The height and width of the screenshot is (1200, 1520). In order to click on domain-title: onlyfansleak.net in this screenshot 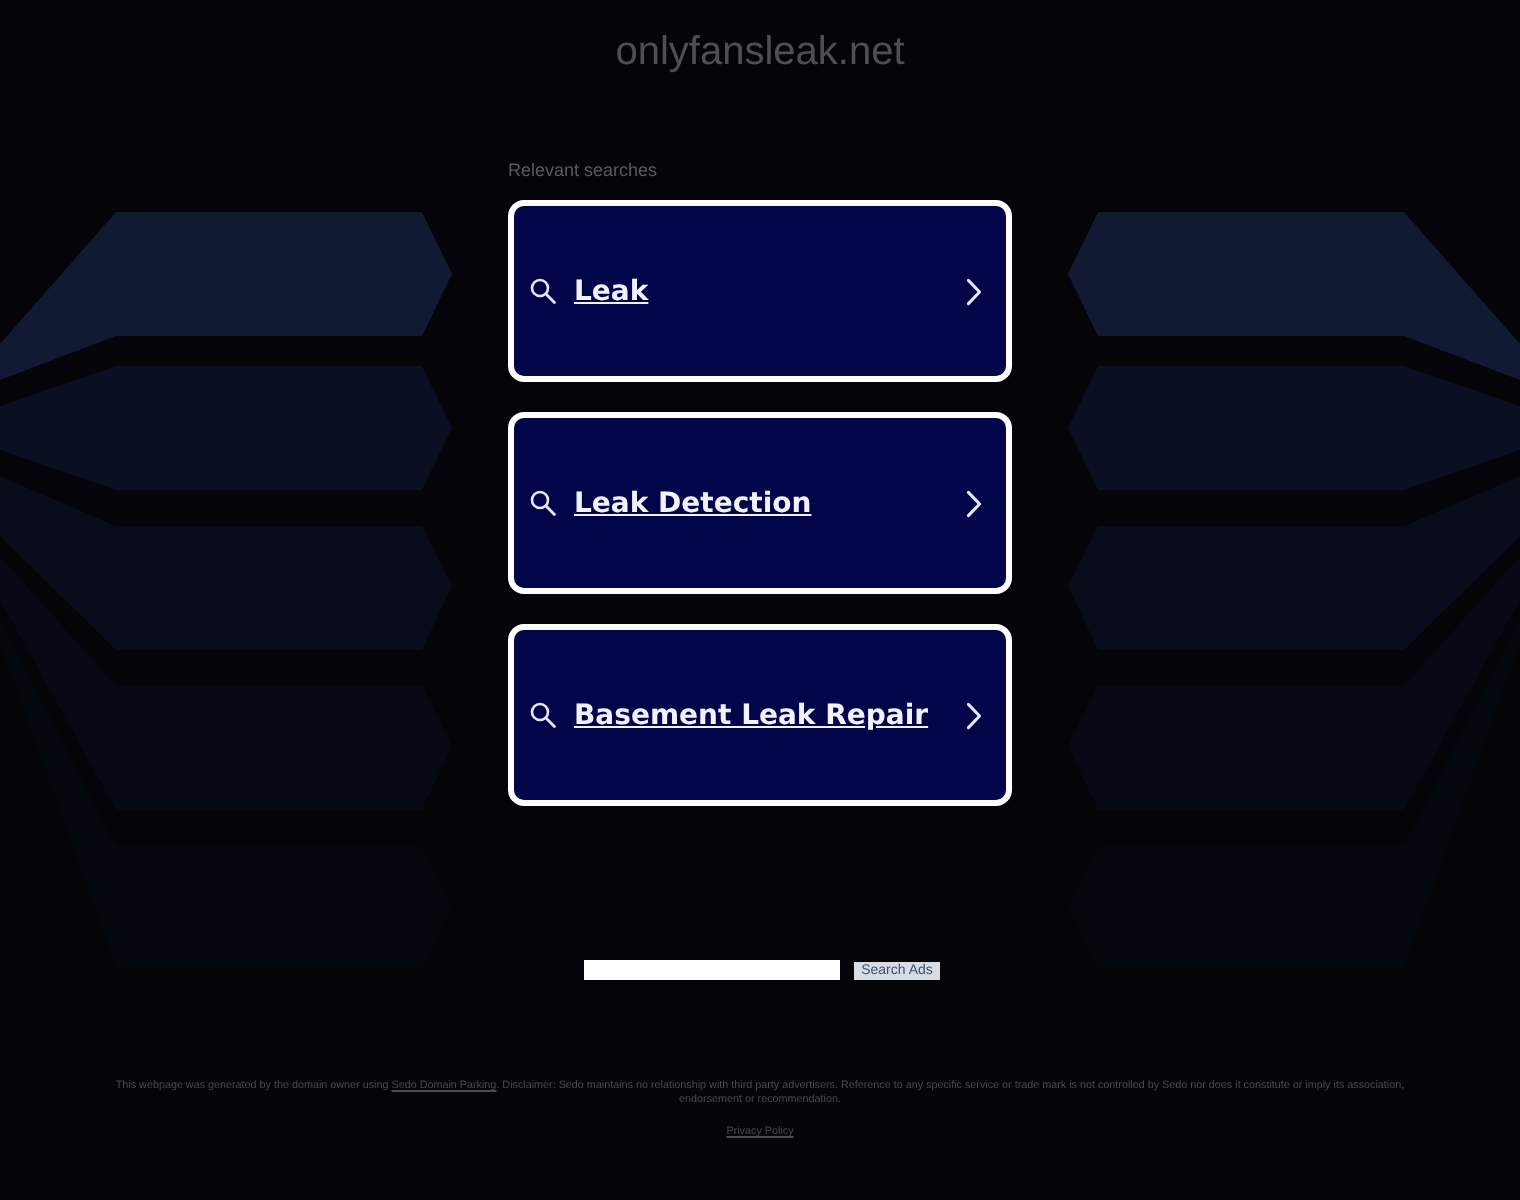, I will do `click(760, 52)`.